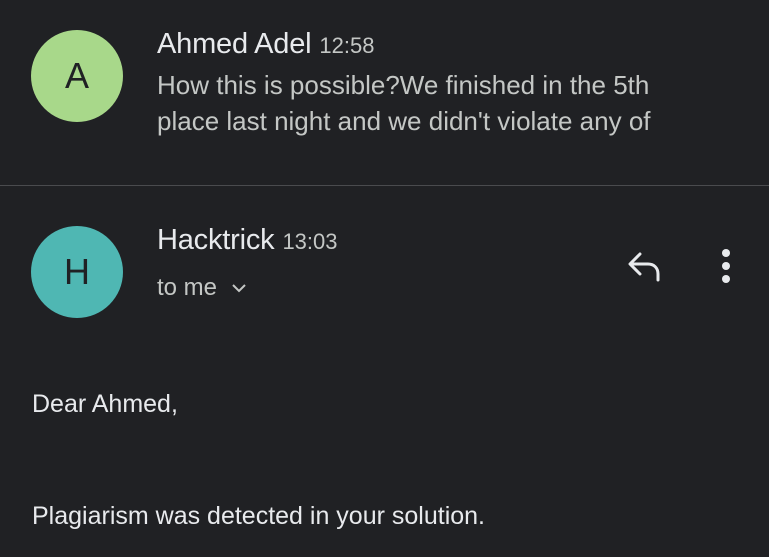  I want to click on recipients-toggle: to me, so click(202, 288).